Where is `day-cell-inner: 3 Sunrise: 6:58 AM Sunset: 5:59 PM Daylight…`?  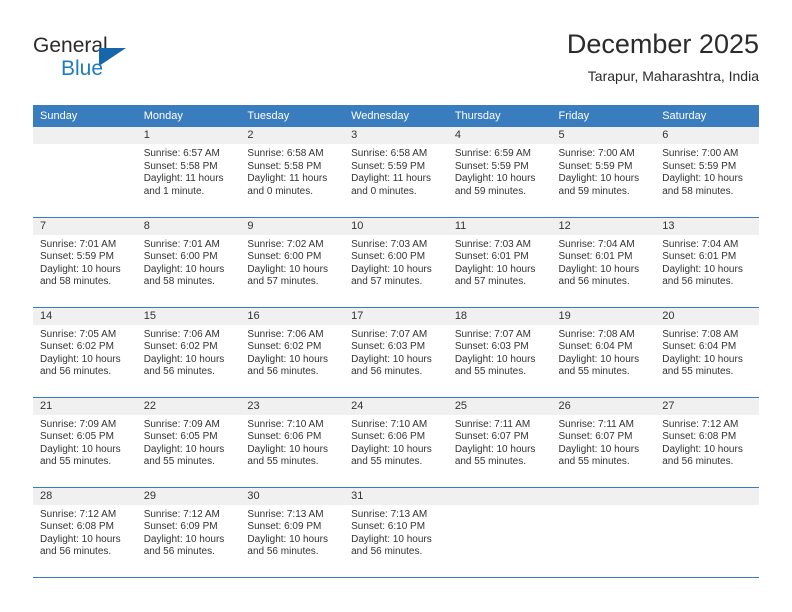 day-cell-inner: 3 Sunrise: 6:58 AM Sunset: 5:59 PM Daylight… is located at coordinates (396, 171).